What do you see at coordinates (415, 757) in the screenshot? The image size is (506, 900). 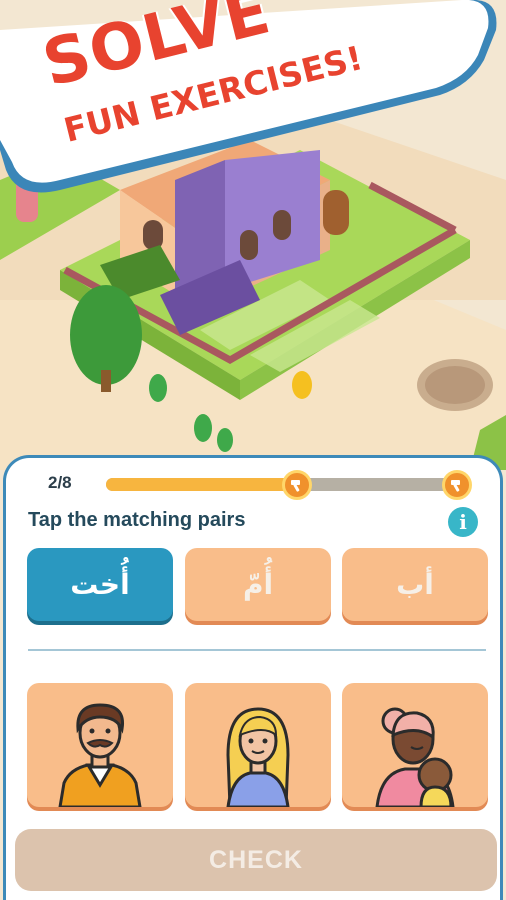 I see `mother-icon` at bounding box center [415, 757].